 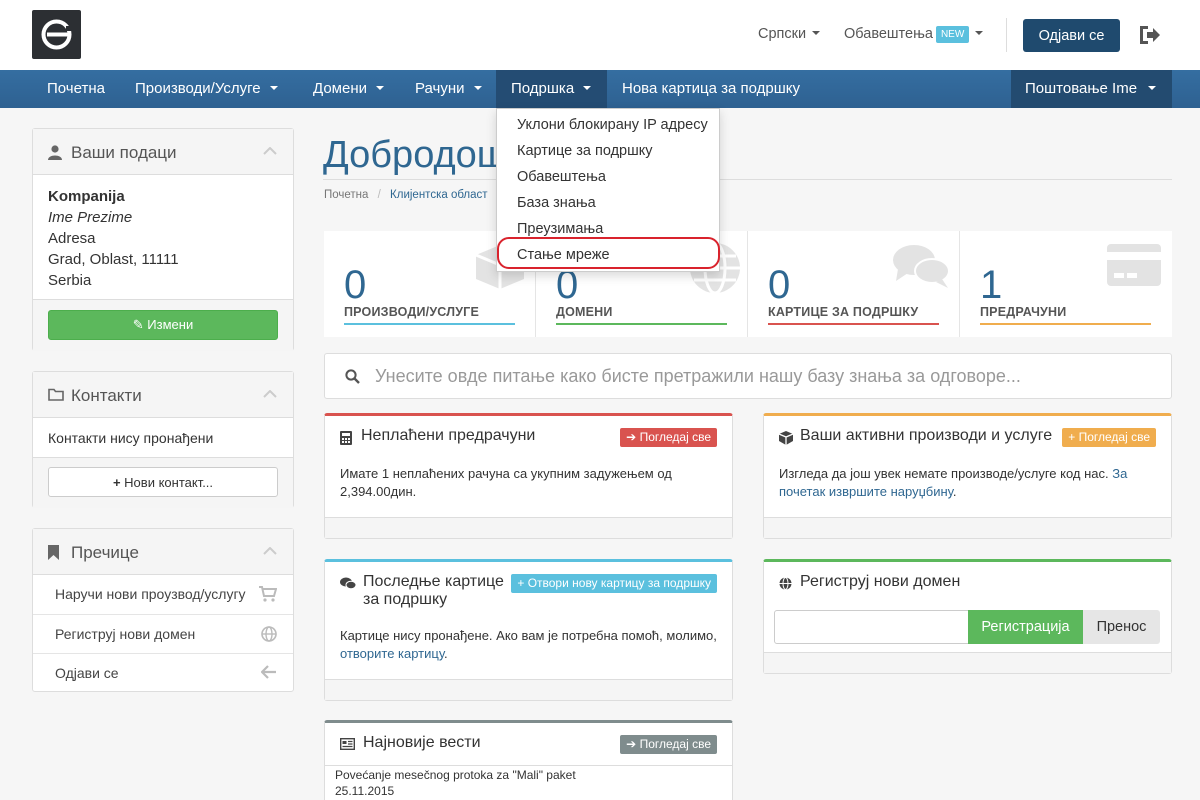 What do you see at coordinates (124, 152) in the screenshot?
I see `panel-title: Ваши подаци` at bounding box center [124, 152].